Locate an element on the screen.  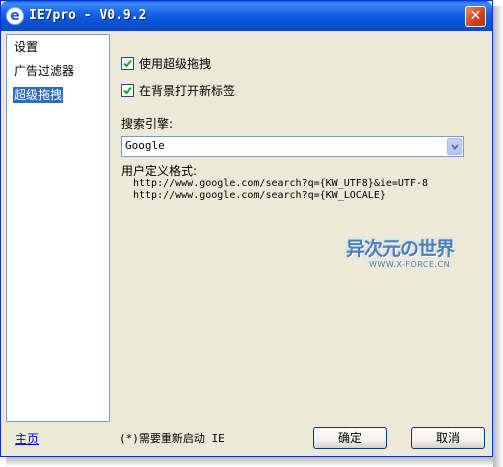
title-bar: e IE7pro - V0.9.2 ✕ is located at coordinates (246, 16).